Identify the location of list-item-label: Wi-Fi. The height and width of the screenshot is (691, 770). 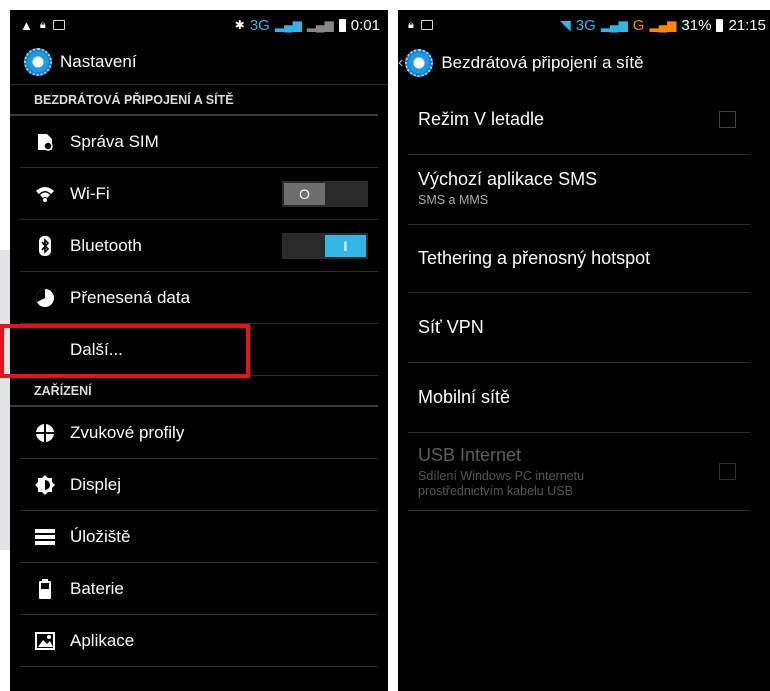
(90, 193).